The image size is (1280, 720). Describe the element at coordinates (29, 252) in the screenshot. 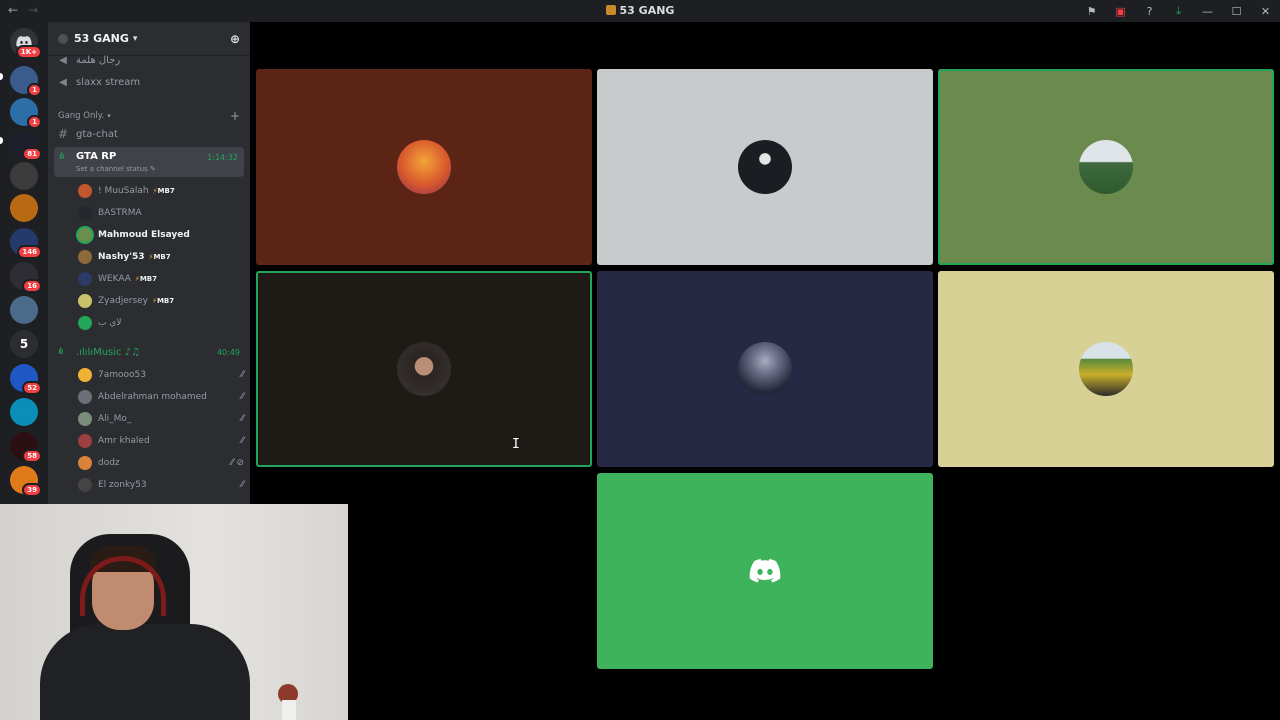

I see `mention-badge: 146` at that location.